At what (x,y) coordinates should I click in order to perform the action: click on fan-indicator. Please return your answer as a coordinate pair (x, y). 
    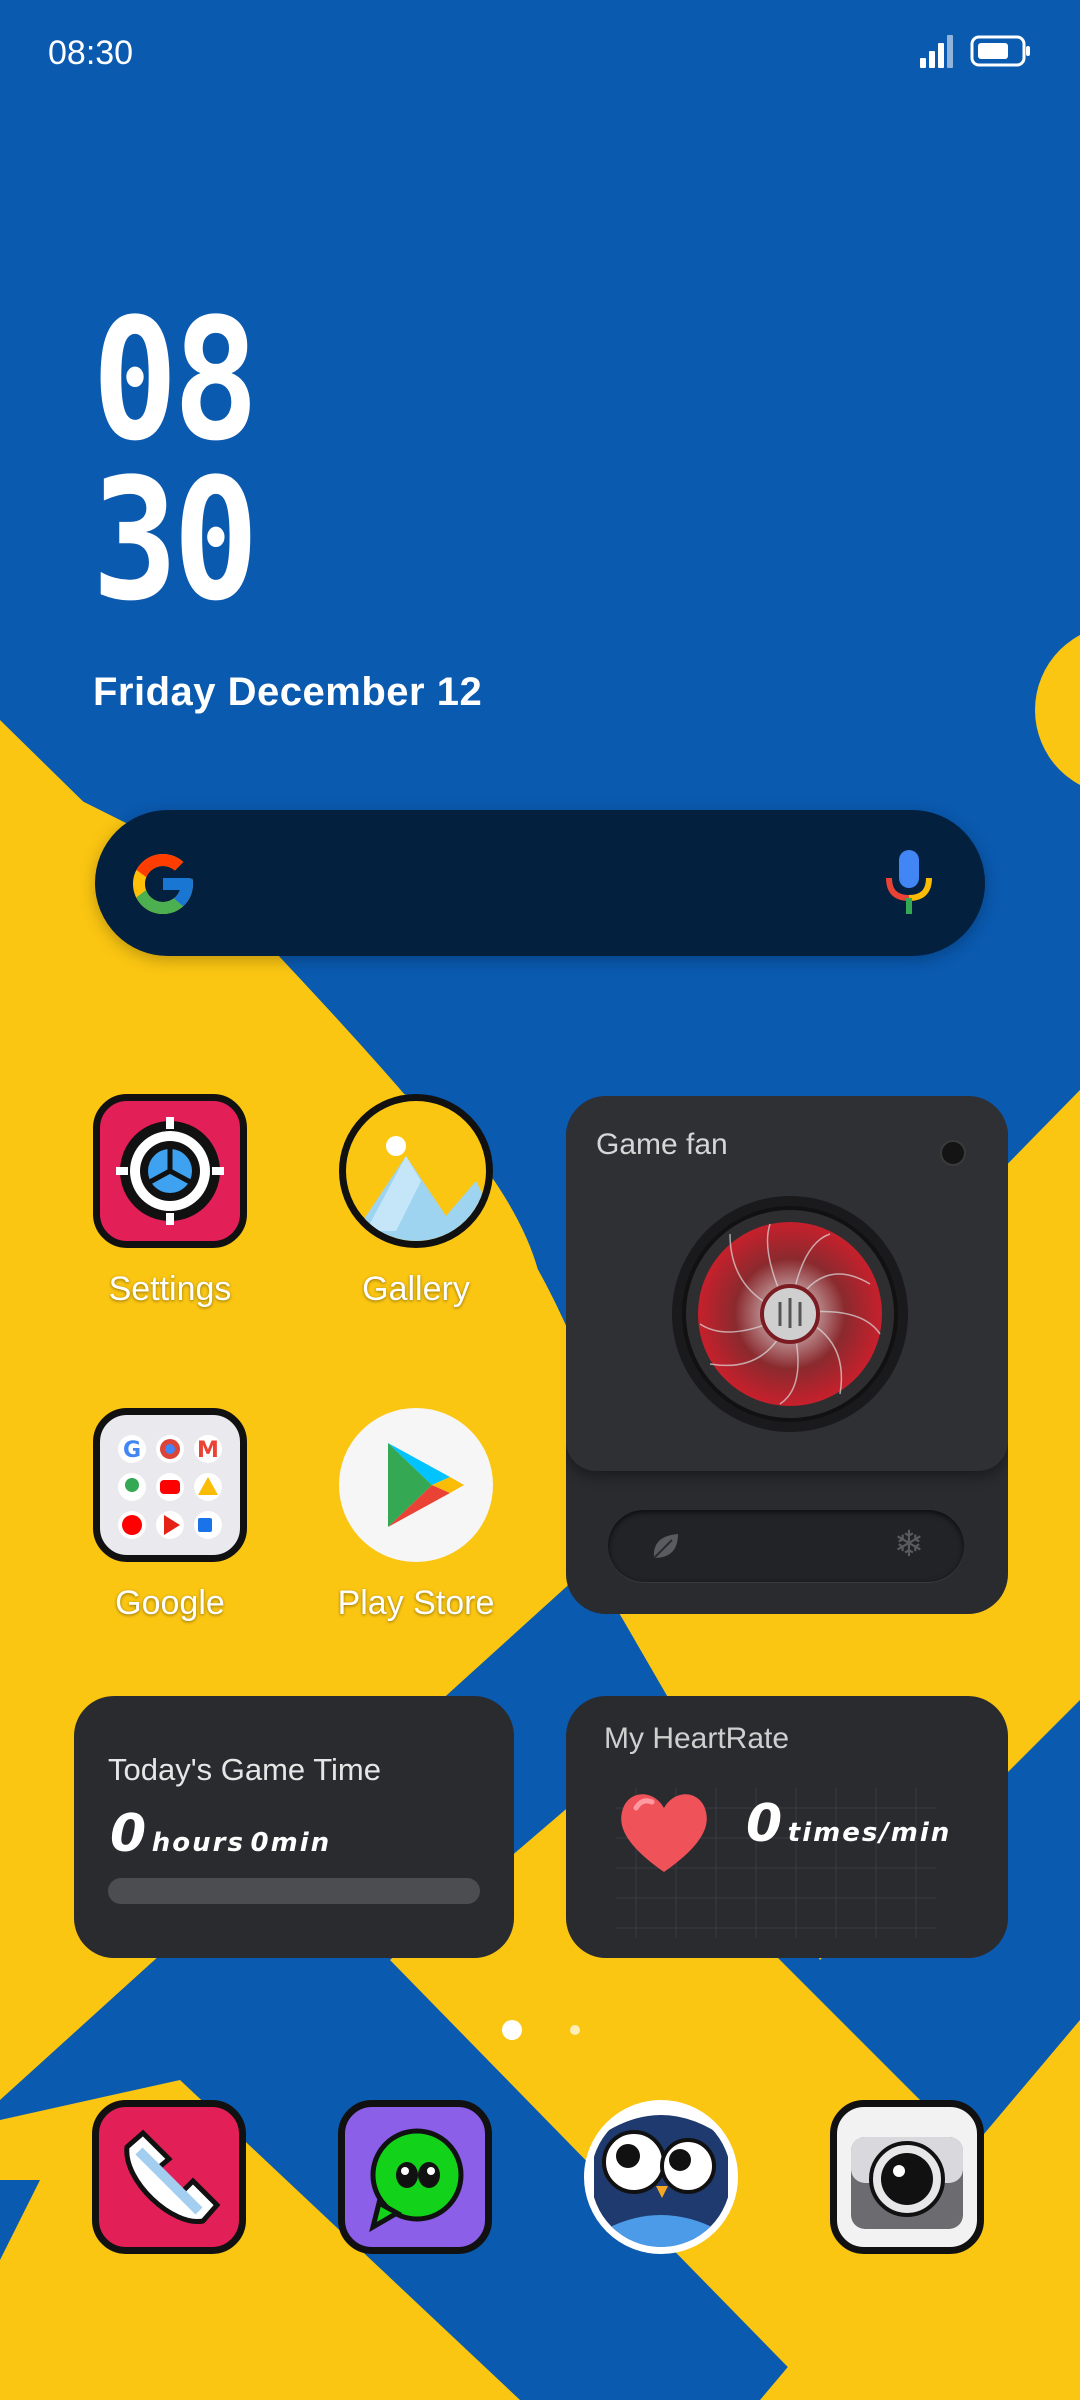
    Looking at the image, I should click on (953, 1153).